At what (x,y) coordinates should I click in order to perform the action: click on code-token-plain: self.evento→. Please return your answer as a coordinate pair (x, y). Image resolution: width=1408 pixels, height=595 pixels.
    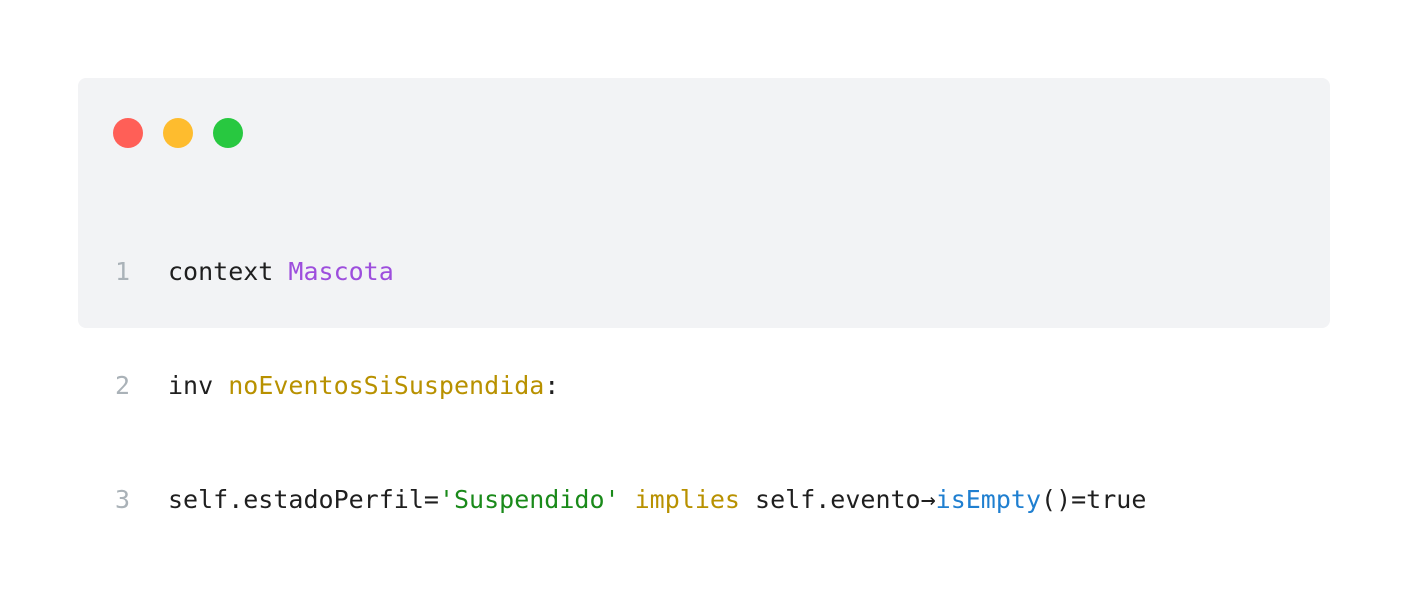
    Looking at the image, I should click on (837, 499).